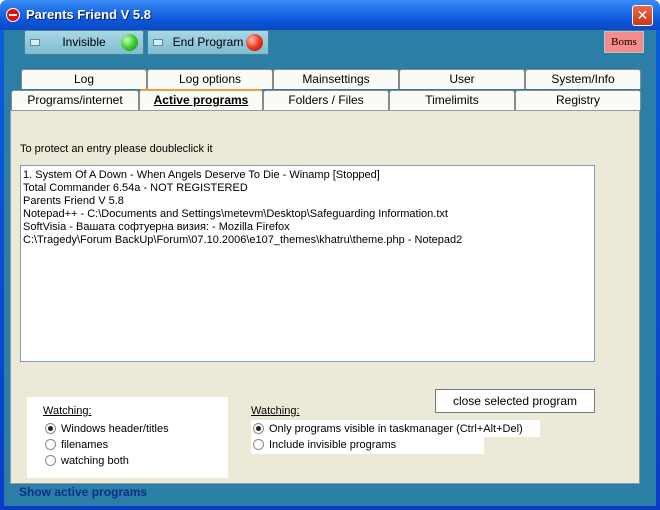 The image size is (660, 510). What do you see at coordinates (515, 401) in the screenshot?
I see `close-selected-program-button: close selected program` at bounding box center [515, 401].